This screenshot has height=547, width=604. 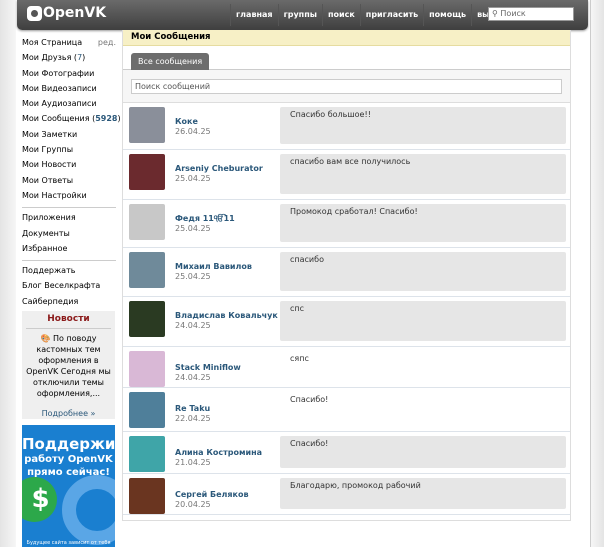 I want to click on count-wrap: (5928), so click(x=105, y=119).